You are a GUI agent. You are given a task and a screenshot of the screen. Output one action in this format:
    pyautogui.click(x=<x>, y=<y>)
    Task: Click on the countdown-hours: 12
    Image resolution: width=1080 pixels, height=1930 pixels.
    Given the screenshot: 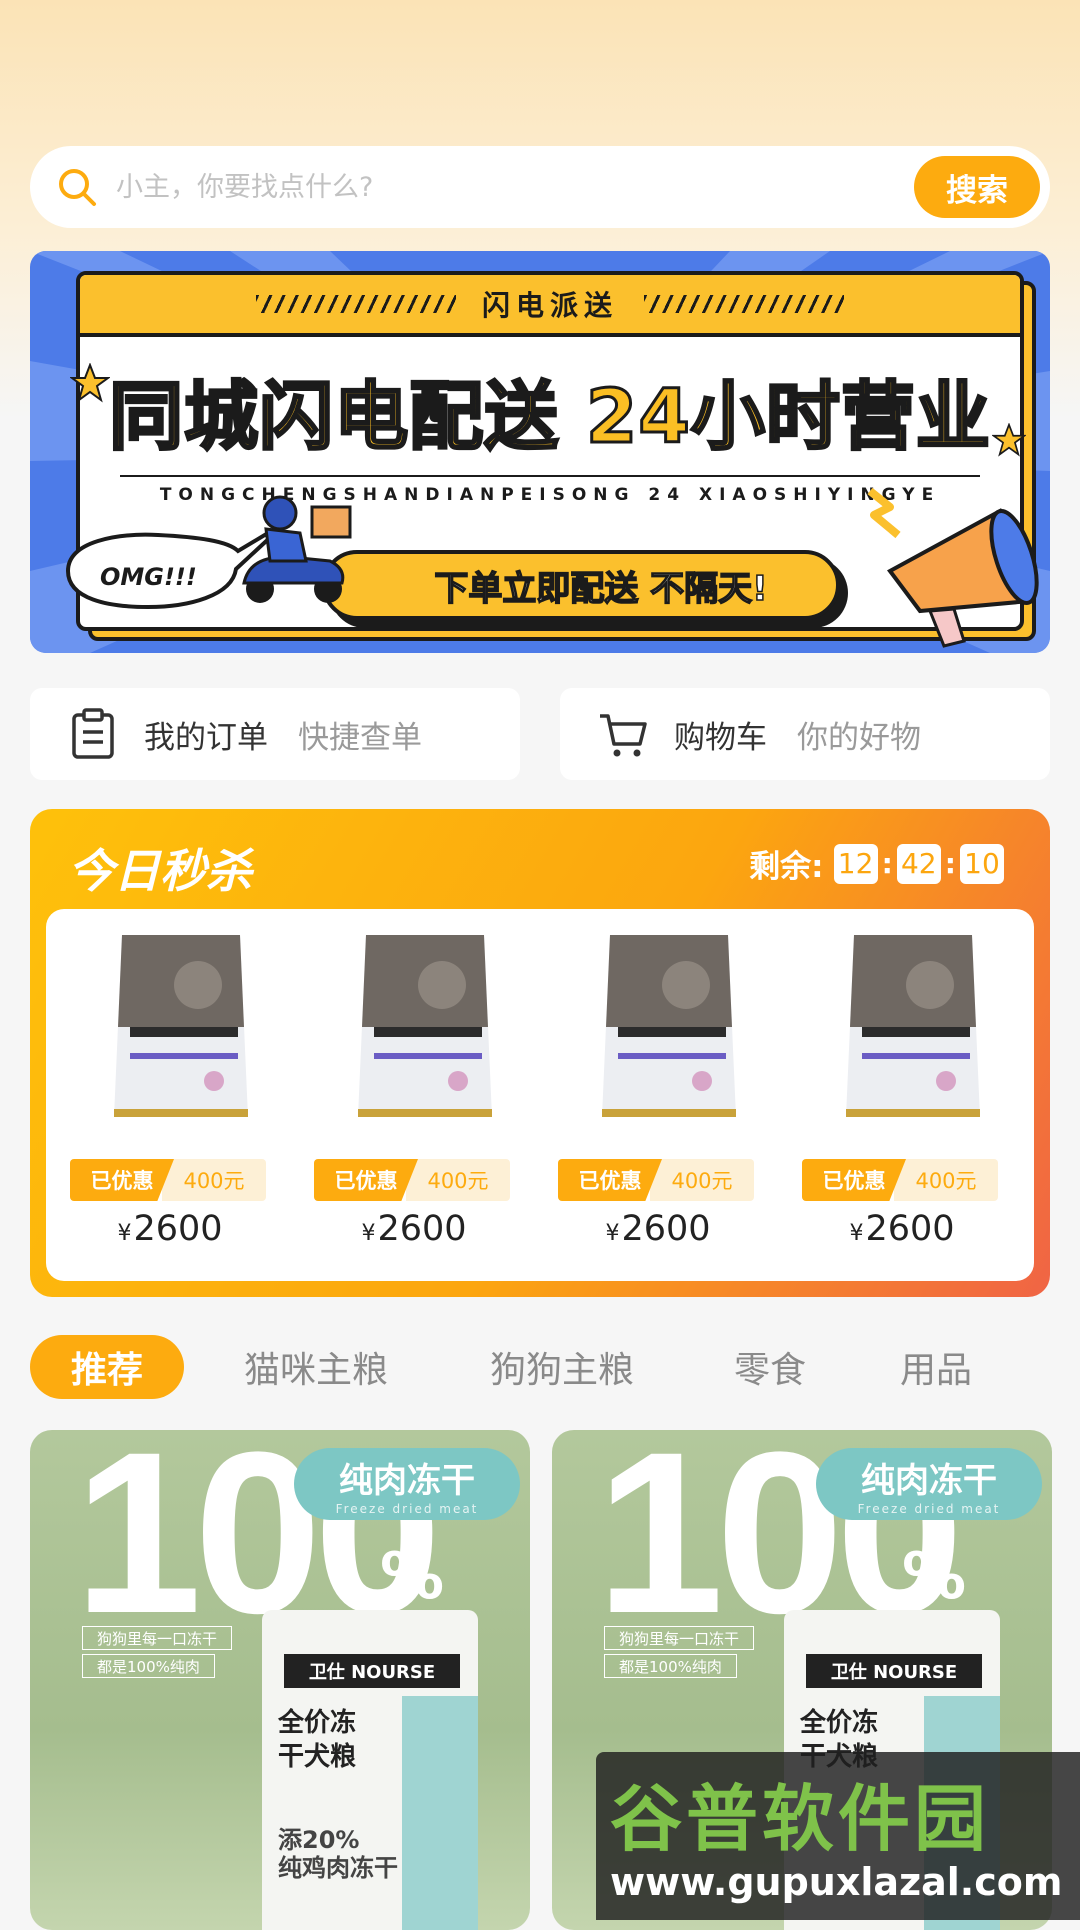 What is the action you would take?
    pyautogui.click(x=855, y=863)
    